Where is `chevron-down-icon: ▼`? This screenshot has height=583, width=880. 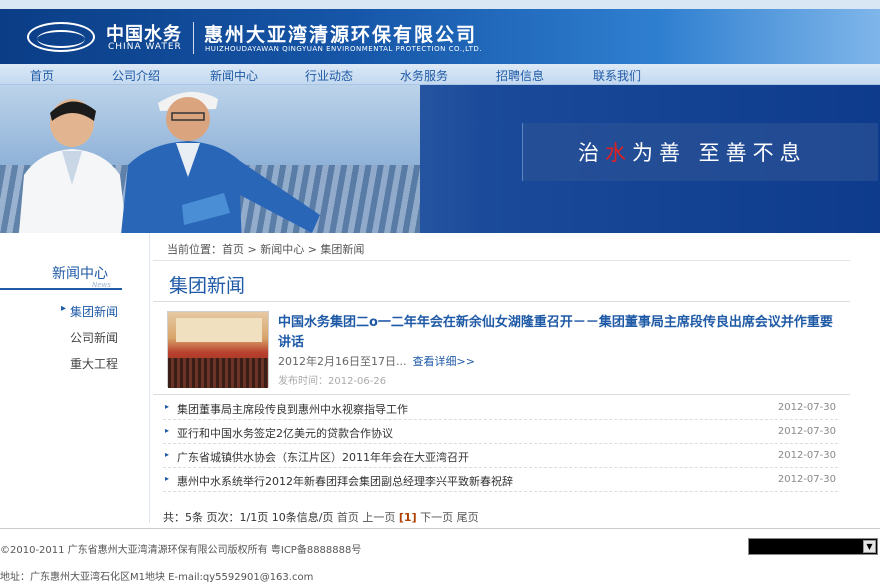 chevron-down-icon: ▼ is located at coordinates (869, 546).